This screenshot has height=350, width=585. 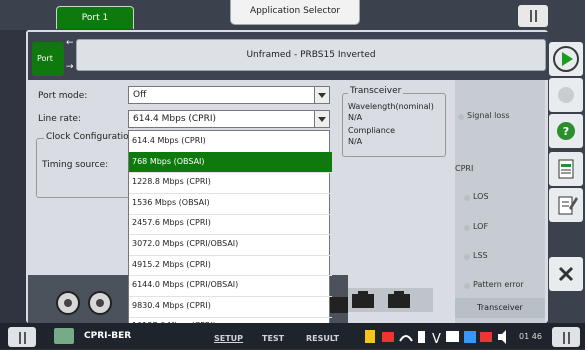 What do you see at coordinates (230, 245) in the screenshot?
I see `dropdown-option: 3072.0 Mbps (CPRI/OBSAI)` at bounding box center [230, 245].